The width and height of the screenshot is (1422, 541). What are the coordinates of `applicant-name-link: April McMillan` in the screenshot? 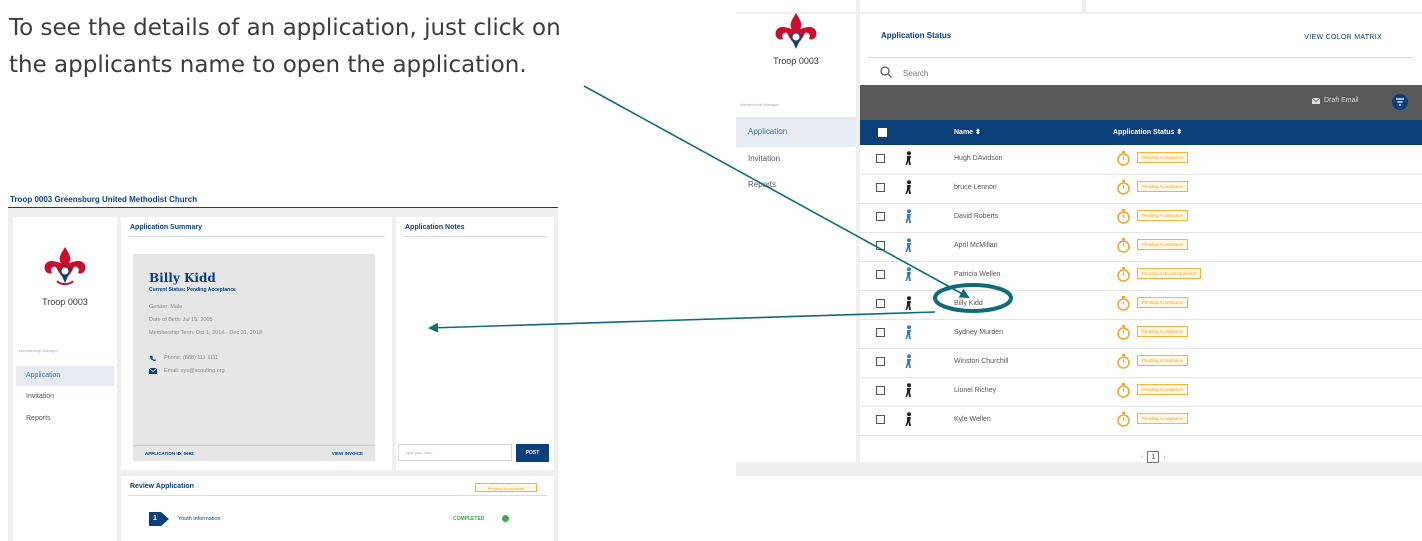 It's located at (976, 245).